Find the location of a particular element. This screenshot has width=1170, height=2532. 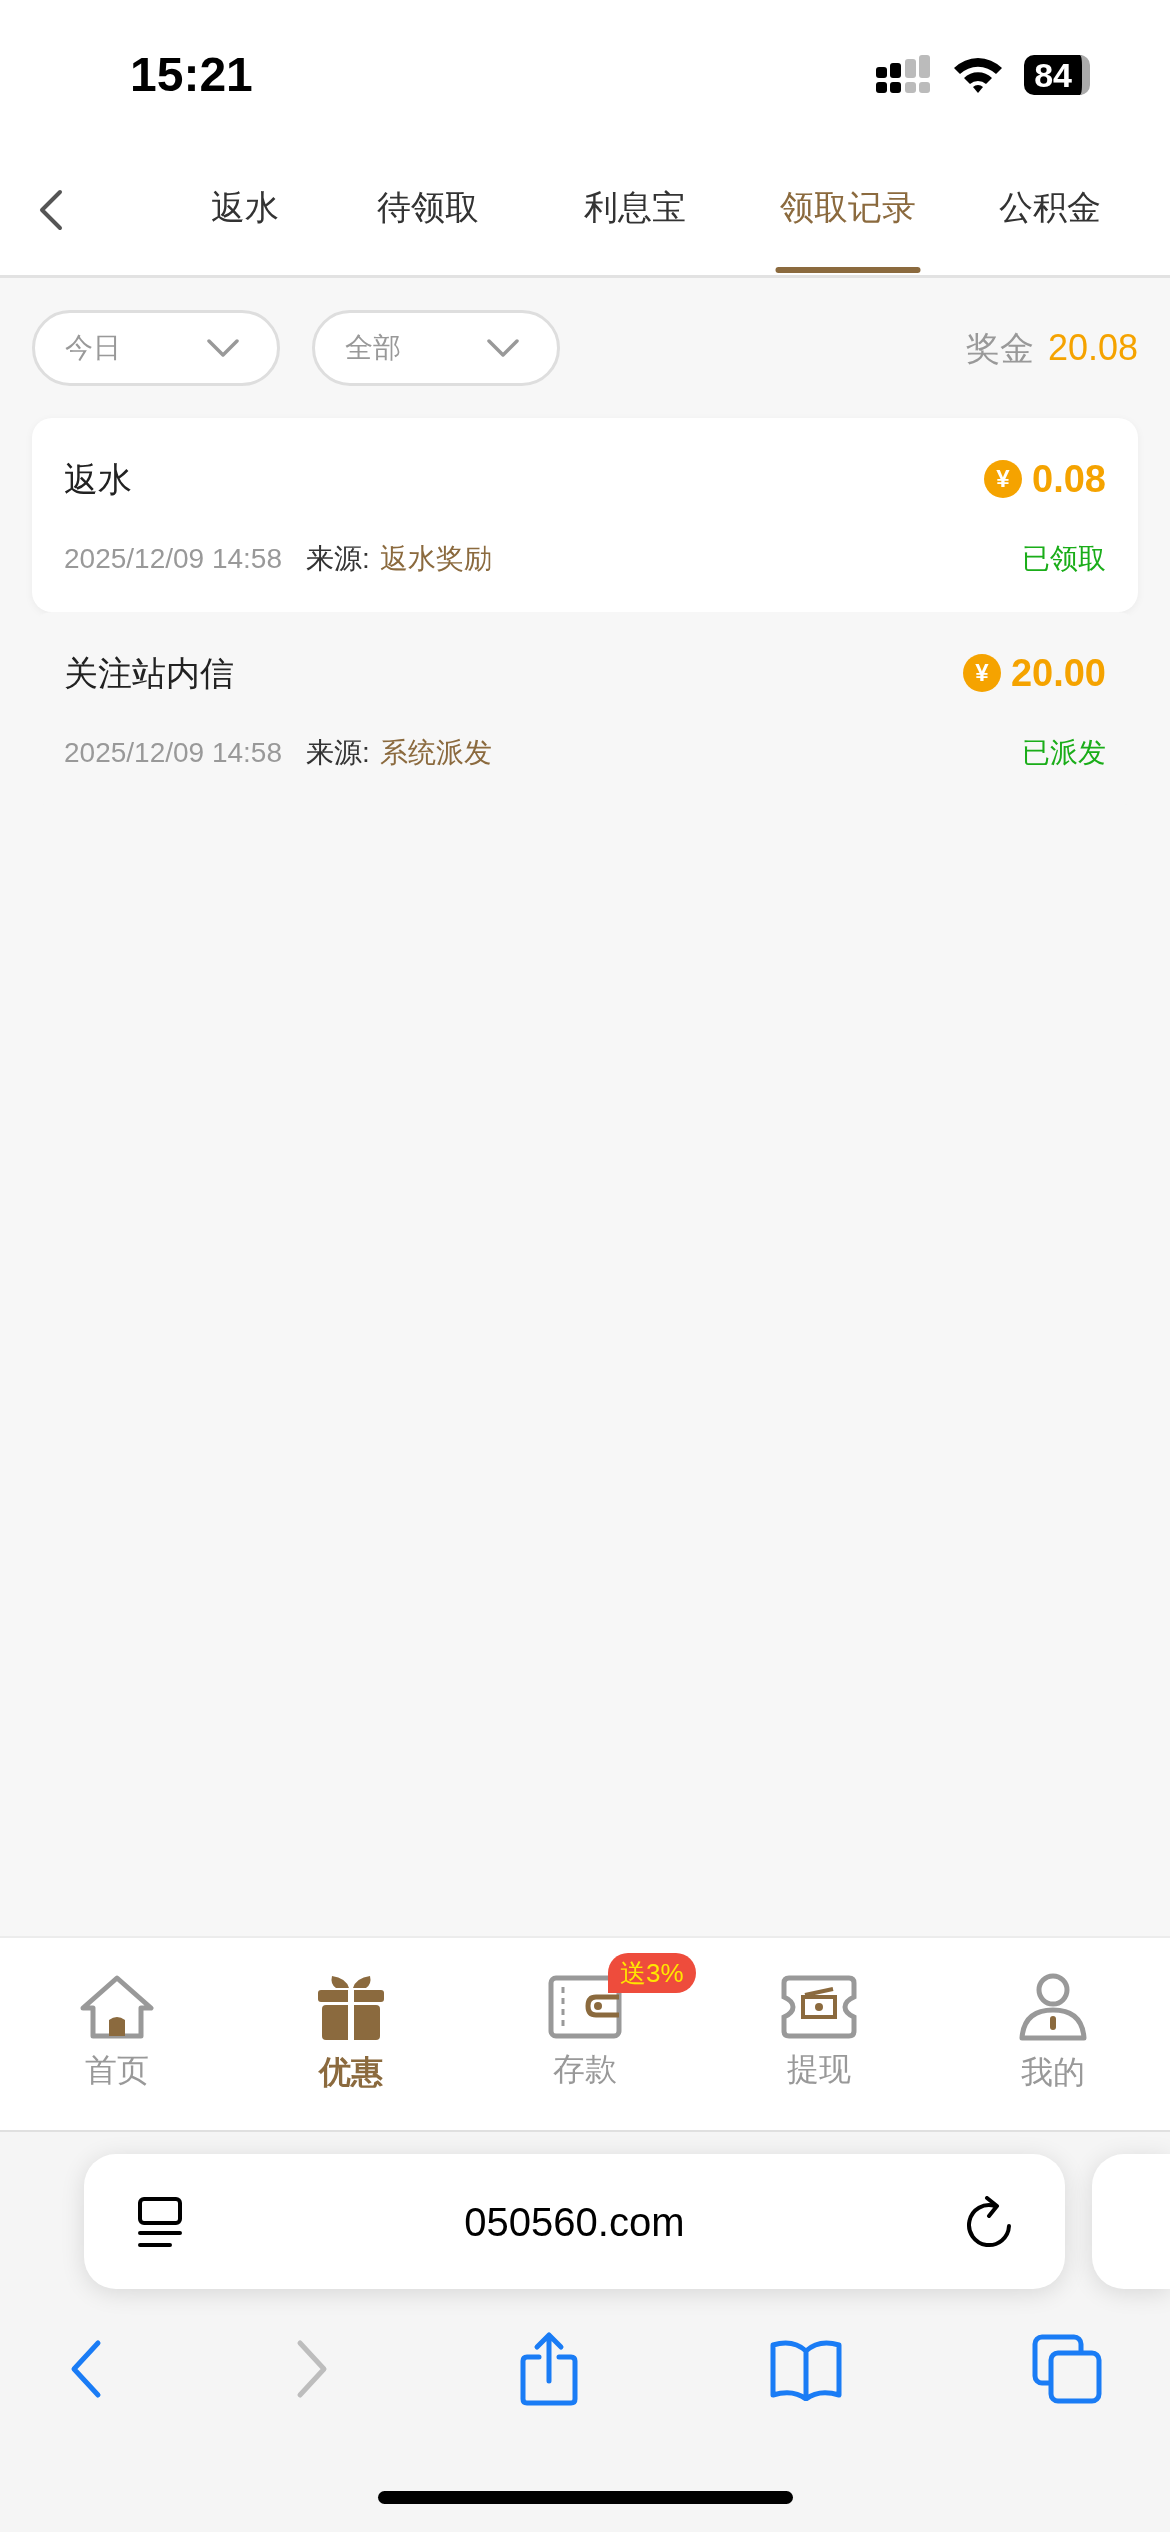

address-bar: 050560.com is located at coordinates (574, 2221).